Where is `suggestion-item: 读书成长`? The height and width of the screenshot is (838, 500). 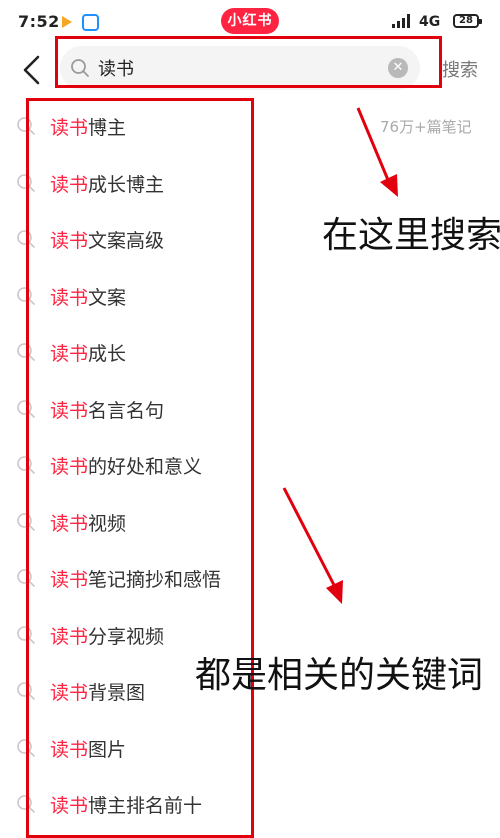 suggestion-item: 读书成长 is located at coordinates (180, 352).